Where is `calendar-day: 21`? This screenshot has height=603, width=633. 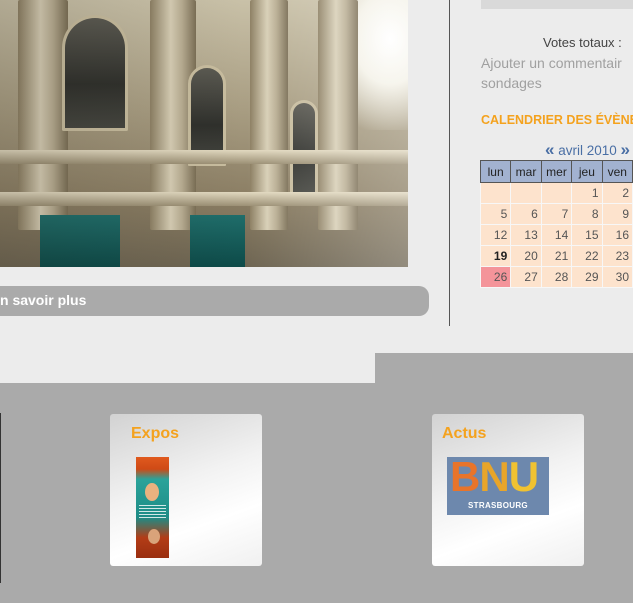
calendar-day: 21 is located at coordinates (556, 256).